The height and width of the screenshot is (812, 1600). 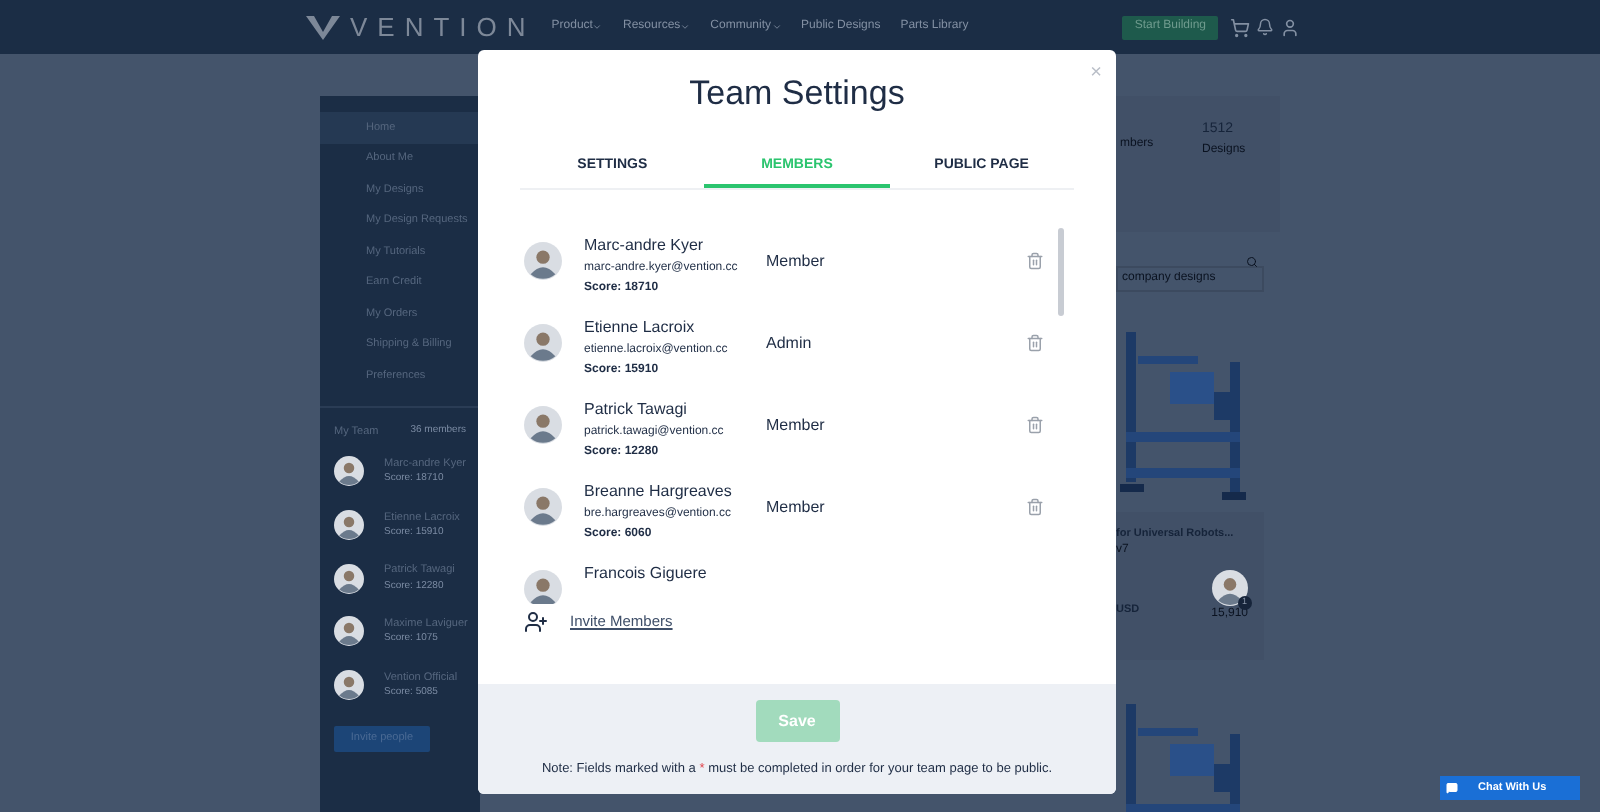 I want to click on member-role: Admin, so click(x=789, y=343).